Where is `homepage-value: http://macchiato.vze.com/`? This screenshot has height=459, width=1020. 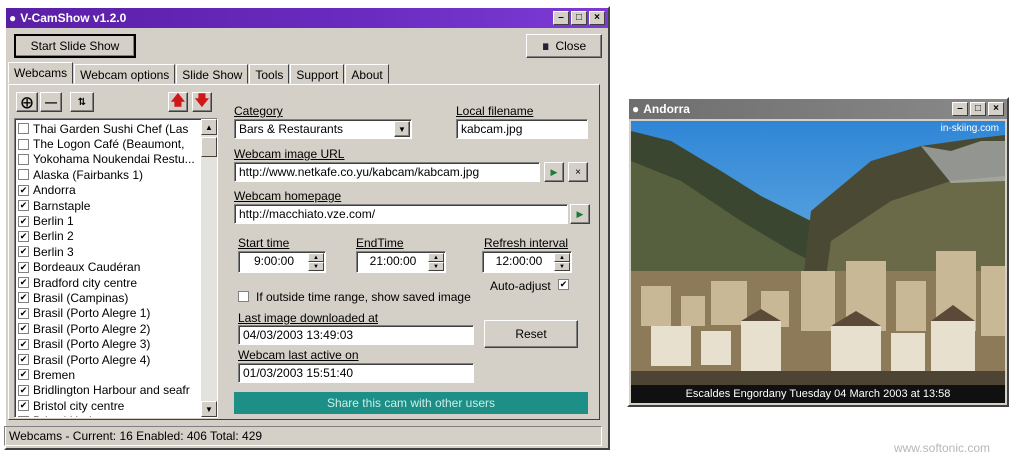
homepage-value: http://macchiato.vze.com/ is located at coordinates (307, 214).